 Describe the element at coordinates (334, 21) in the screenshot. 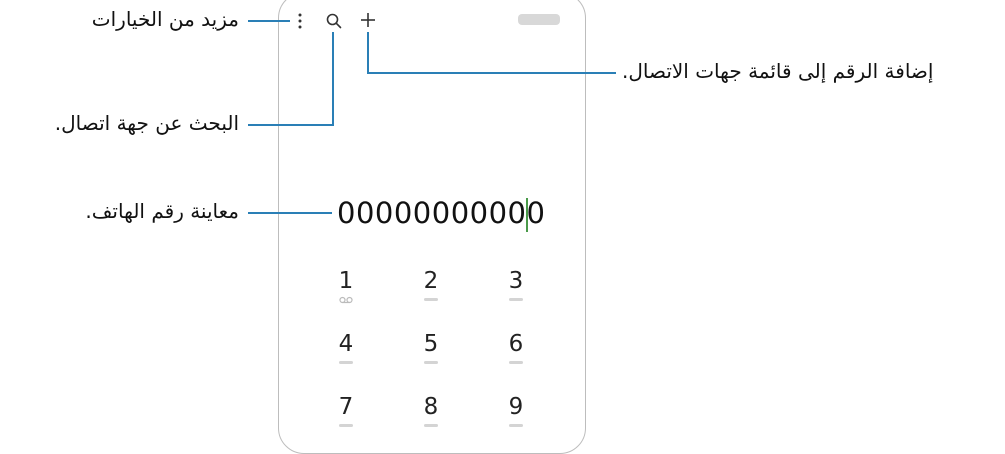

I see `search-icon` at that location.